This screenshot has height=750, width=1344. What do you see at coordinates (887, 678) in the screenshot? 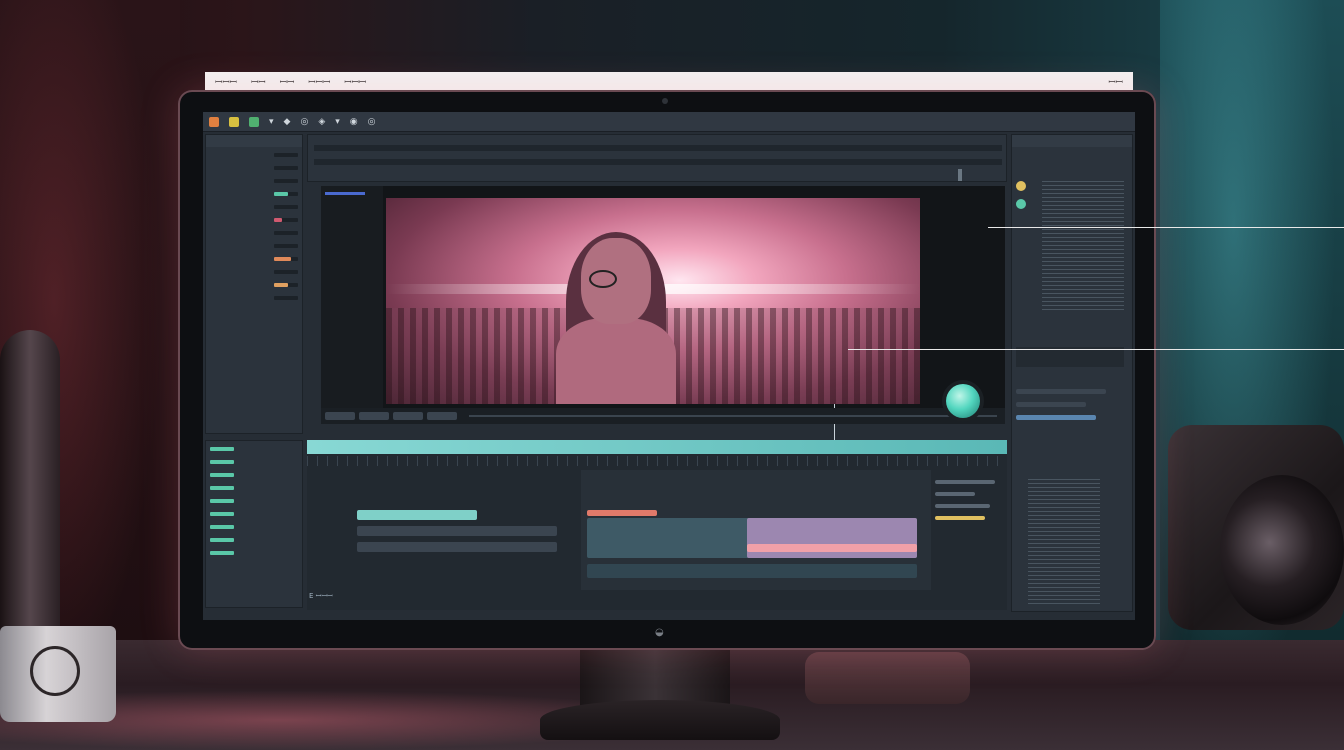
I see `speaker` at bounding box center [887, 678].